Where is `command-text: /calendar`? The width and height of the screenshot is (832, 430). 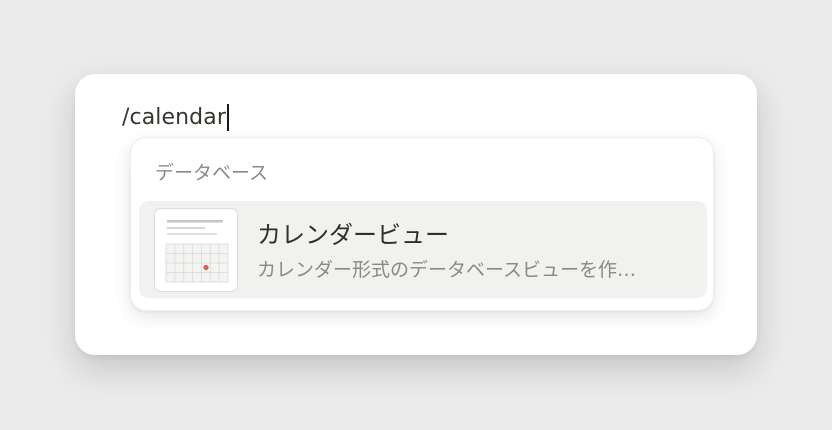
command-text: /calendar is located at coordinates (174, 117).